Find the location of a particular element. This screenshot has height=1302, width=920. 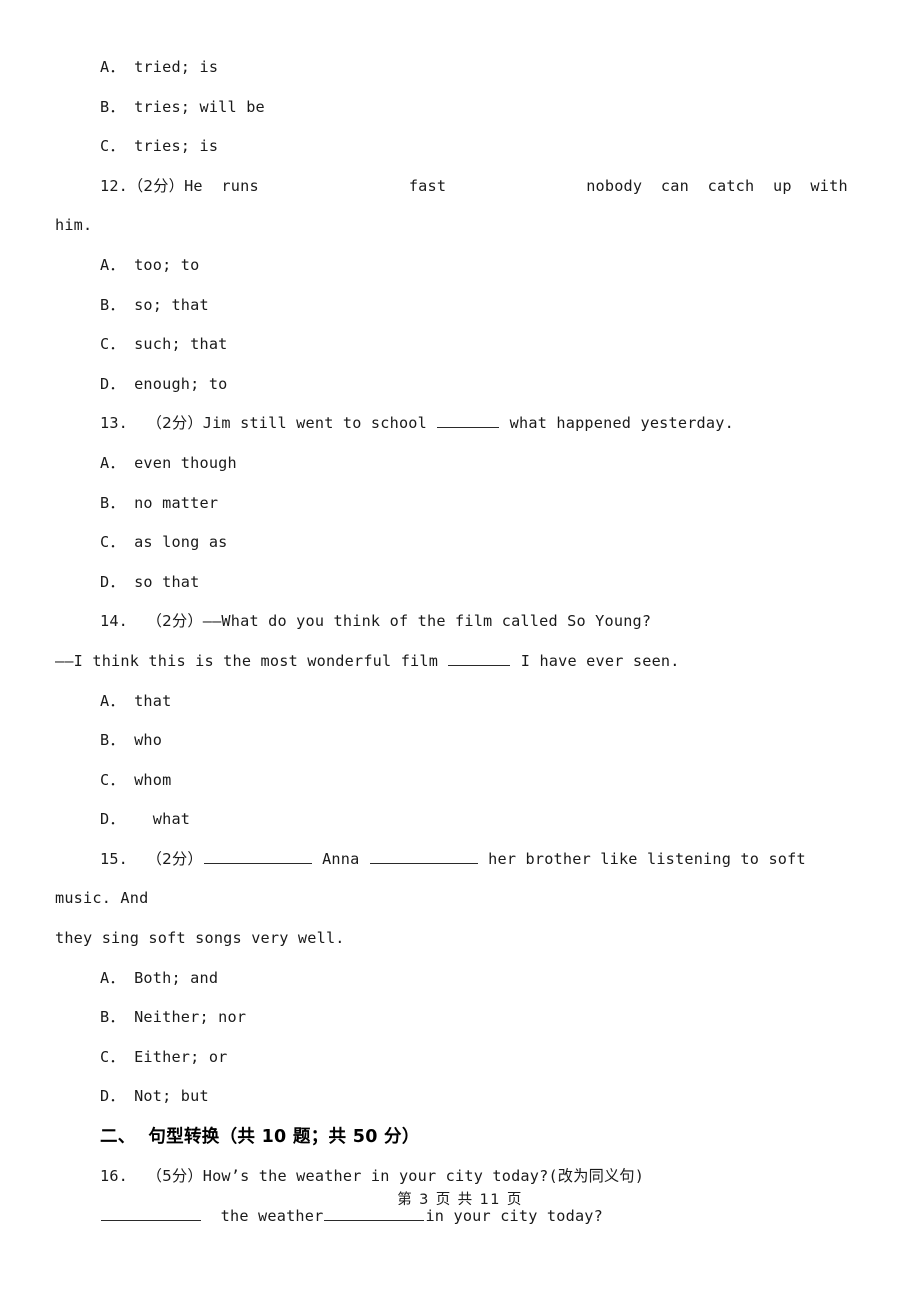

question-12-number: 12. is located at coordinates (114, 185).